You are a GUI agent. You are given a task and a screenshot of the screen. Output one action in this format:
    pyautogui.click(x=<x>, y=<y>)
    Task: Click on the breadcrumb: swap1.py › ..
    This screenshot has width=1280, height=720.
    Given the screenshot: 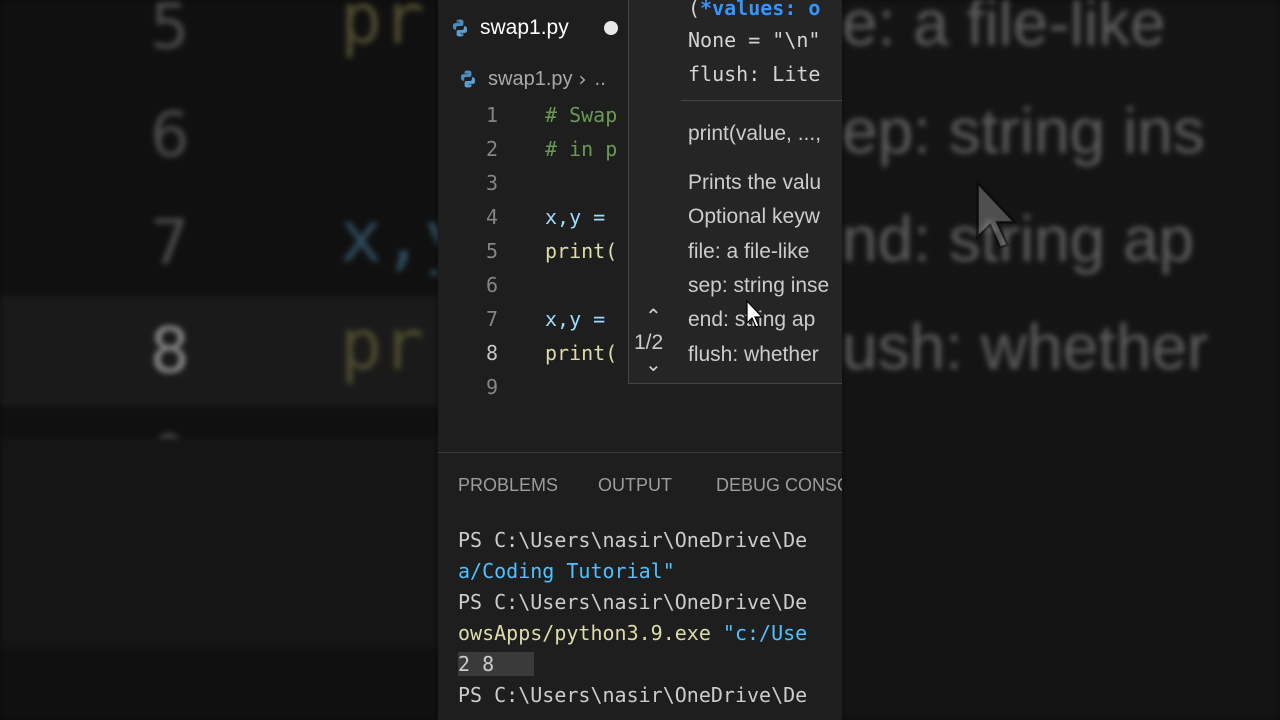 What is the action you would take?
    pyautogui.click(x=532, y=79)
    